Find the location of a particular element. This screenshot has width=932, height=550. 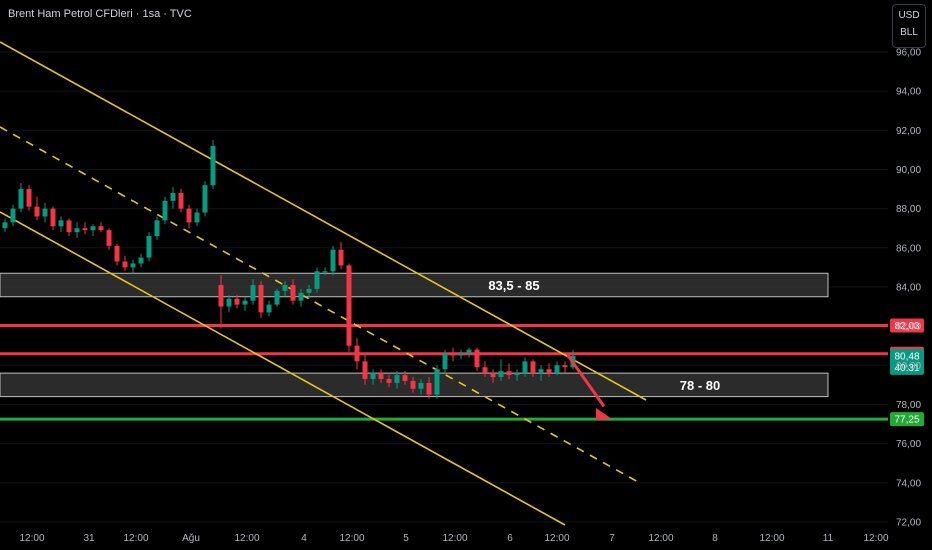

chart-title: Brent Ham Petrol CFDleri · 1sa · TVC is located at coordinates (100, 14).